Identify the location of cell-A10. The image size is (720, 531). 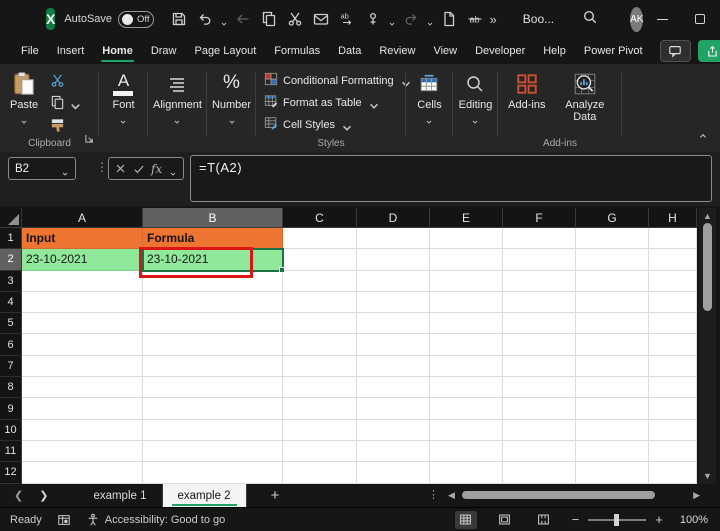
(82, 430).